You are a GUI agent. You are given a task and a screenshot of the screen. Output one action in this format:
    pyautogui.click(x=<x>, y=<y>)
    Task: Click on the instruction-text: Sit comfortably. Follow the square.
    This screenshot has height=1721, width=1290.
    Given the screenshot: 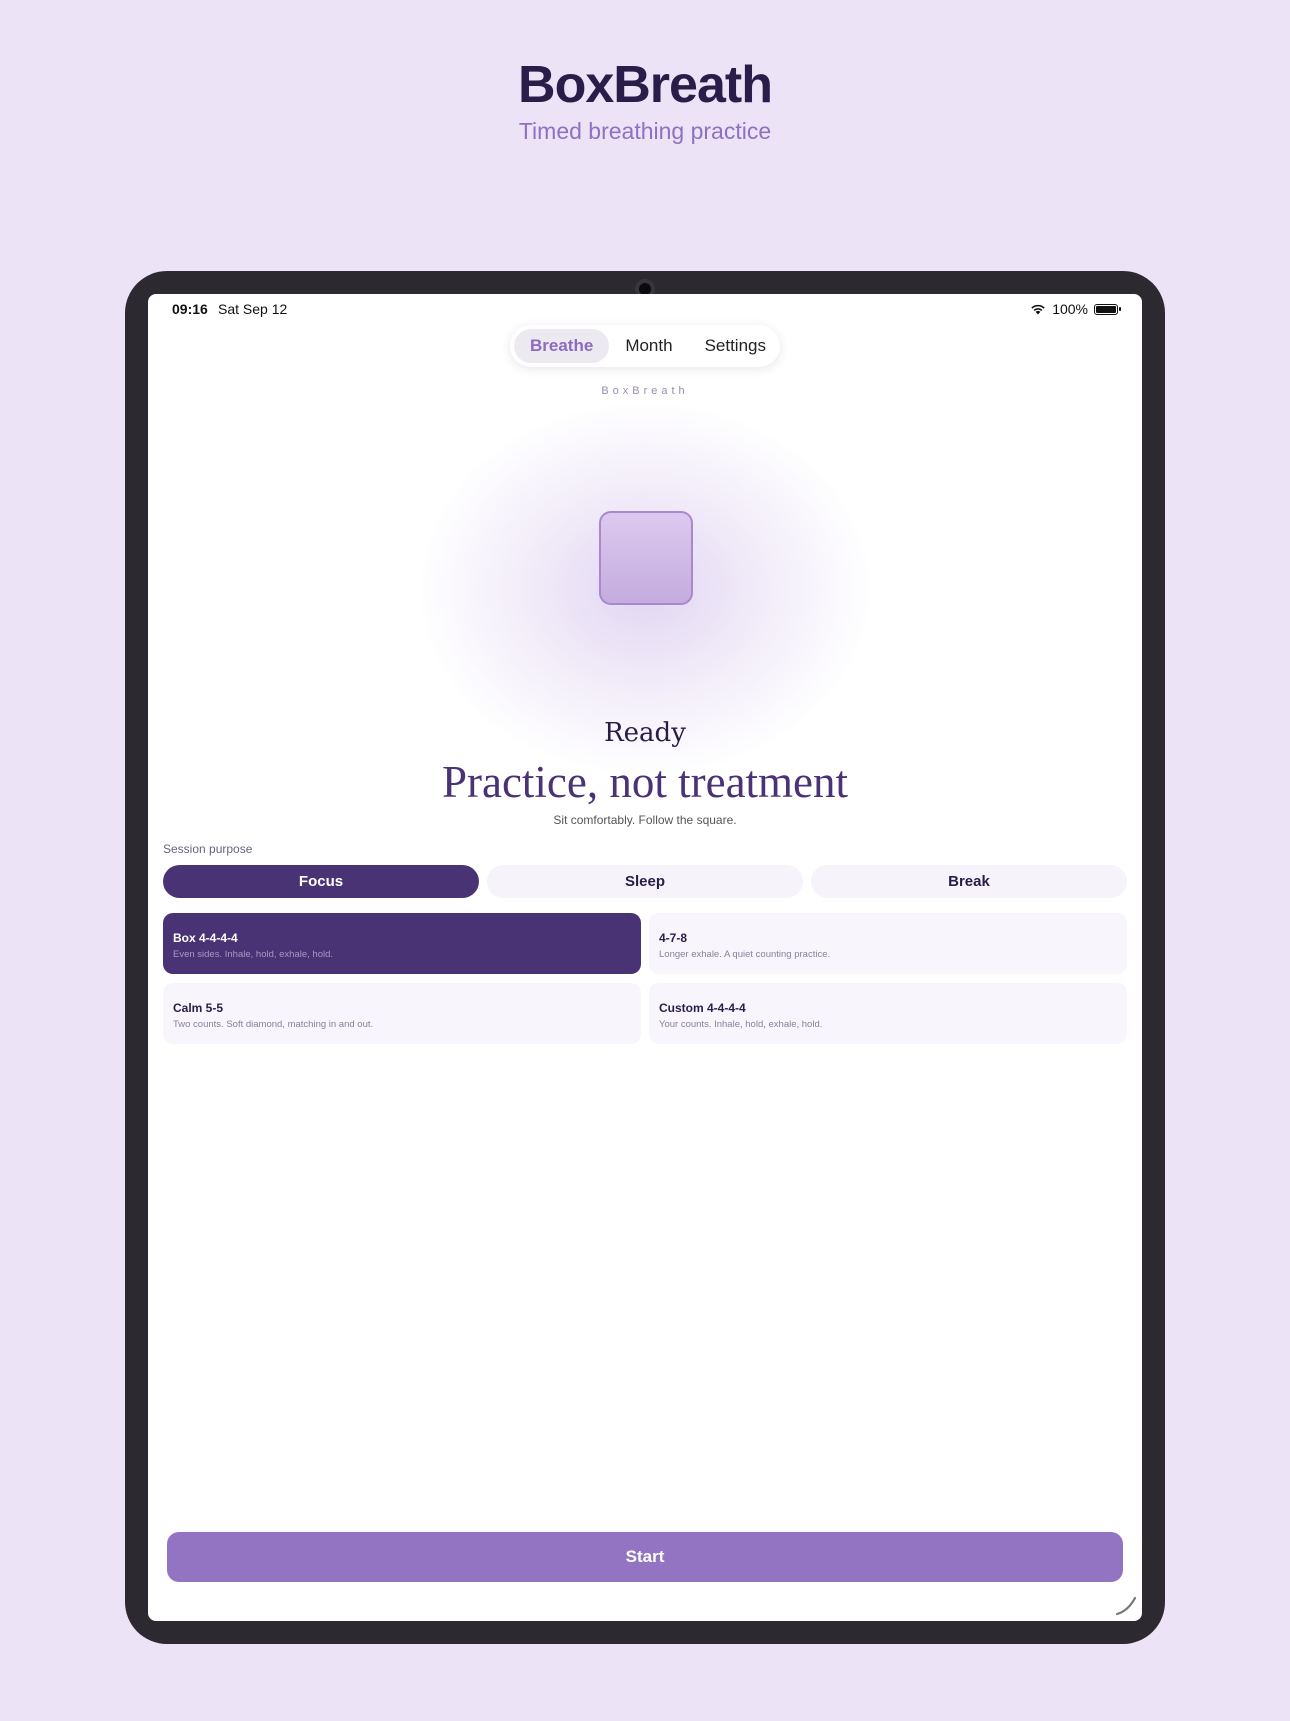 What is the action you would take?
    pyautogui.click(x=645, y=820)
    